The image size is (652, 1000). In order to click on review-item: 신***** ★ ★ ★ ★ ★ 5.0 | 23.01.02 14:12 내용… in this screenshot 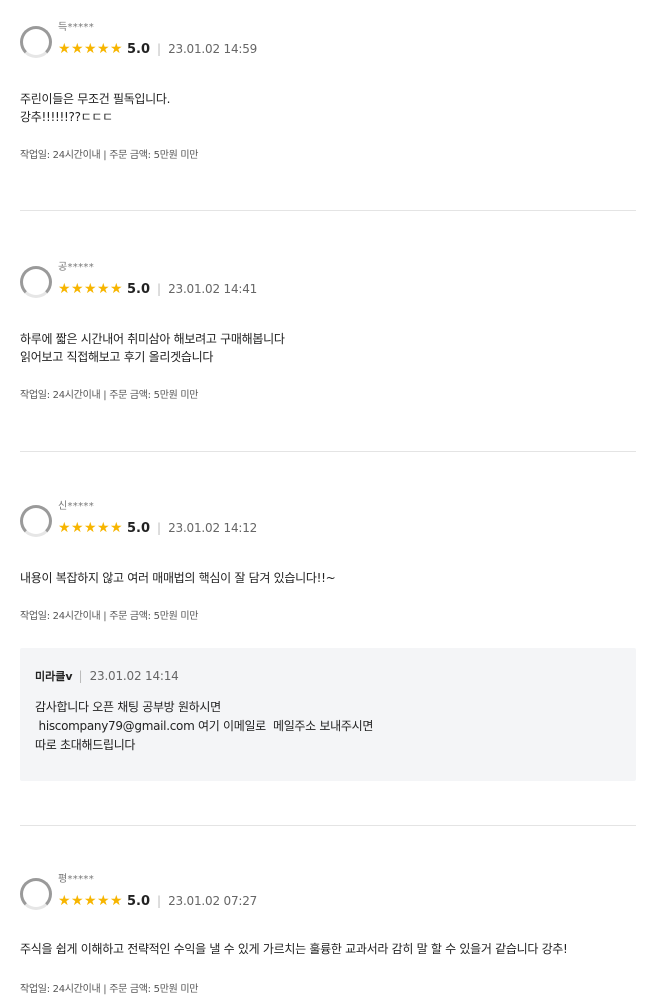, I will do `click(328, 559)`.